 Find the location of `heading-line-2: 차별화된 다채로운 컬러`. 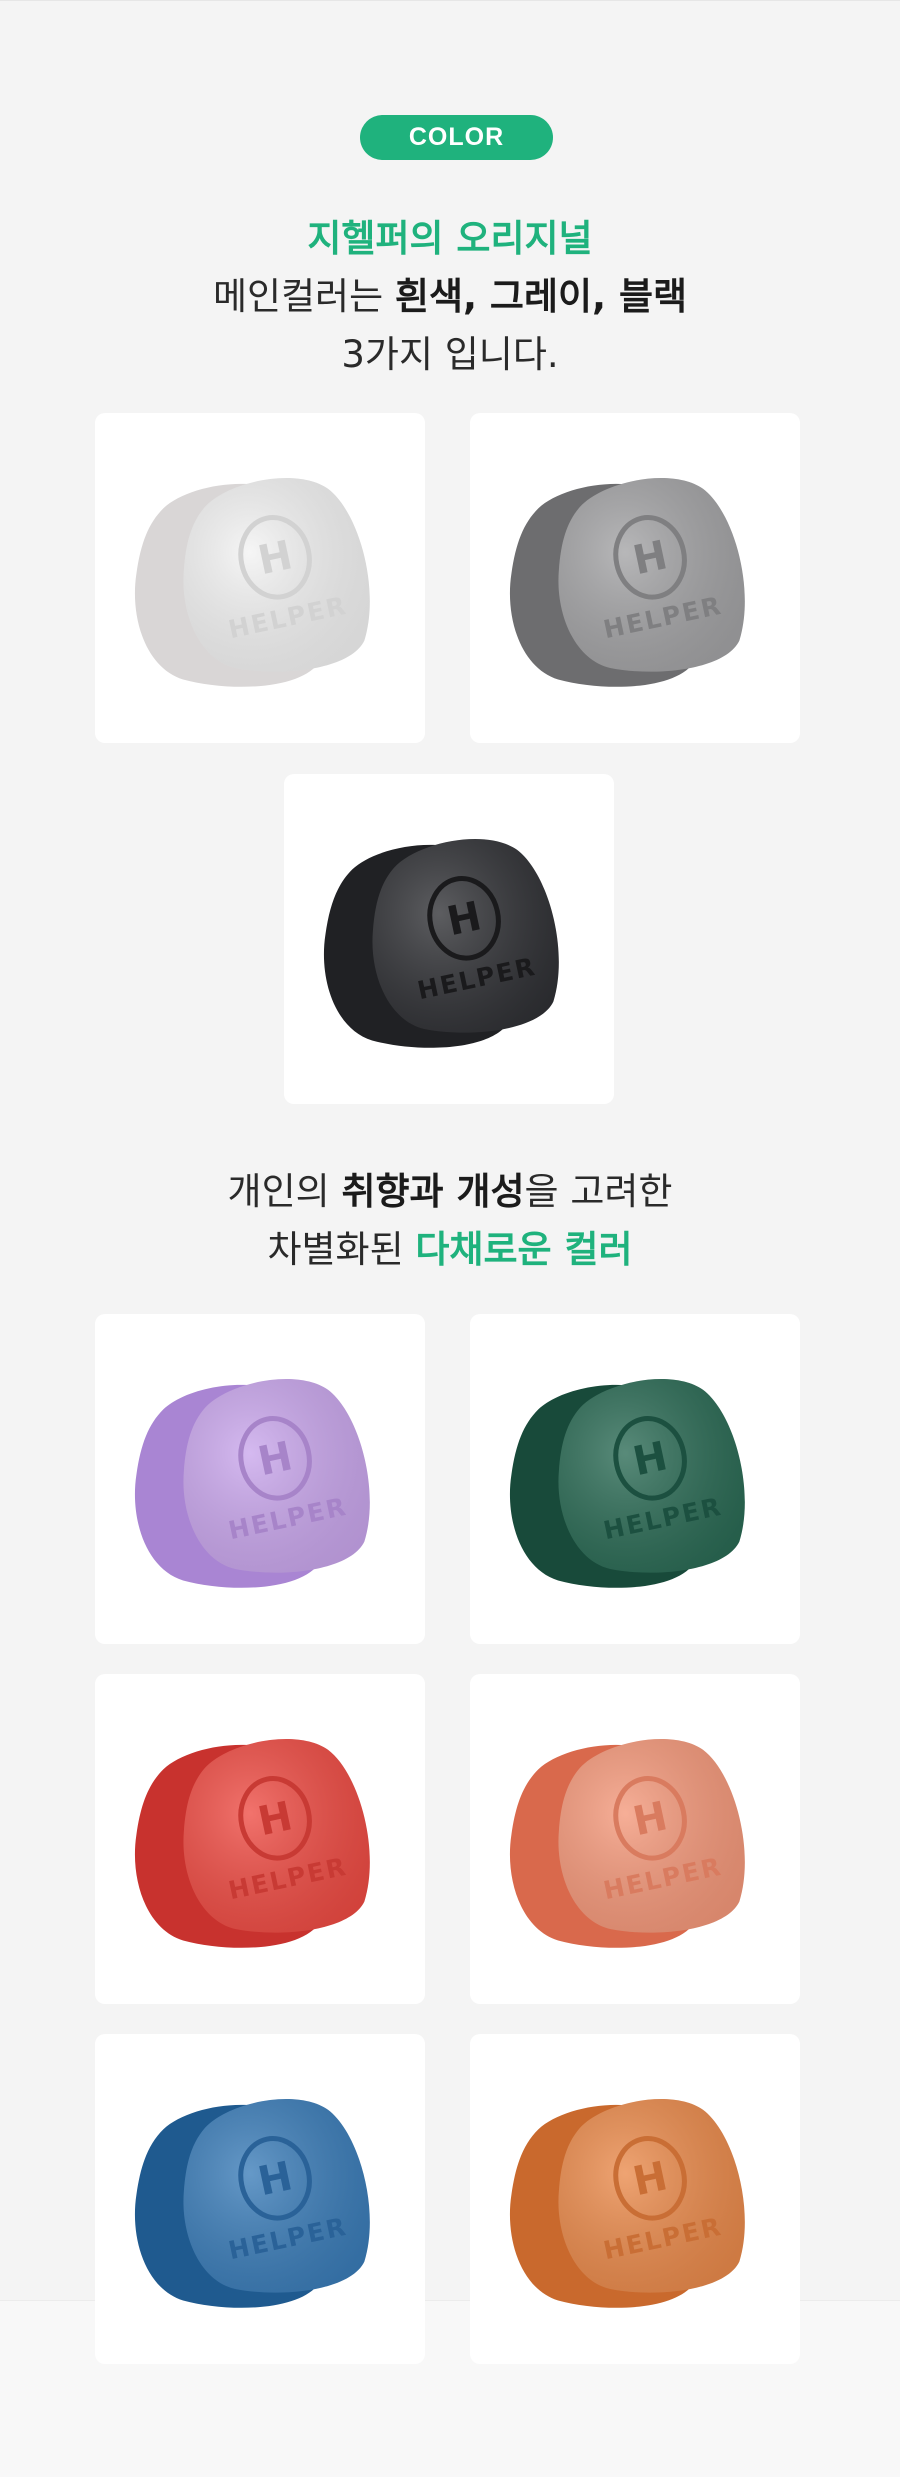

heading-line-2: 차별화된 다채로운 컬러 is located at coordinates (450, 1250).